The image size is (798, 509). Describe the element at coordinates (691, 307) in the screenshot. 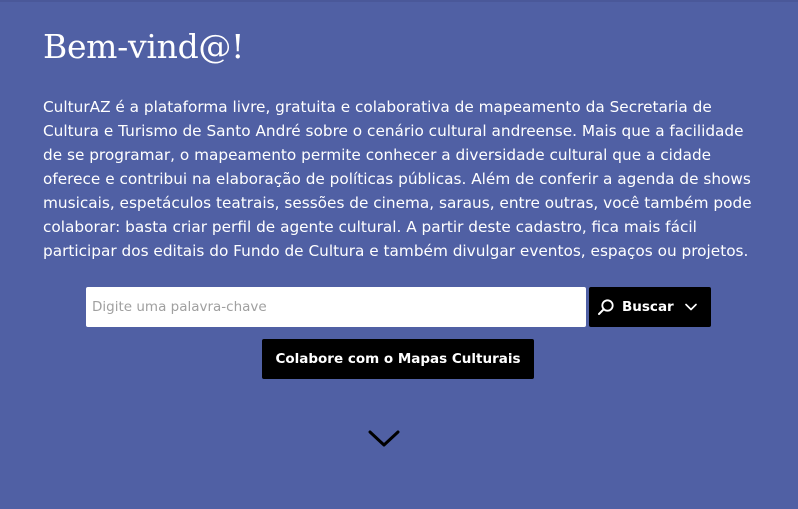

I see `chevron-down-icon` at that location.